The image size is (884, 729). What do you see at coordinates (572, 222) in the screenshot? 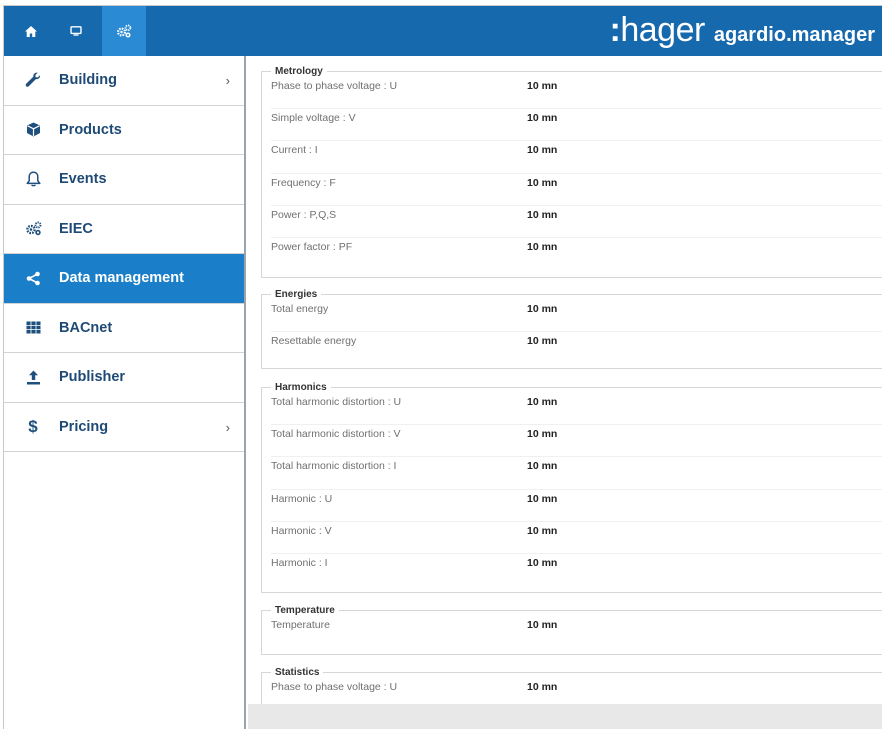
I see `list-item: Power : P,Q,S 10 mn` at bounding box center [572, 222].